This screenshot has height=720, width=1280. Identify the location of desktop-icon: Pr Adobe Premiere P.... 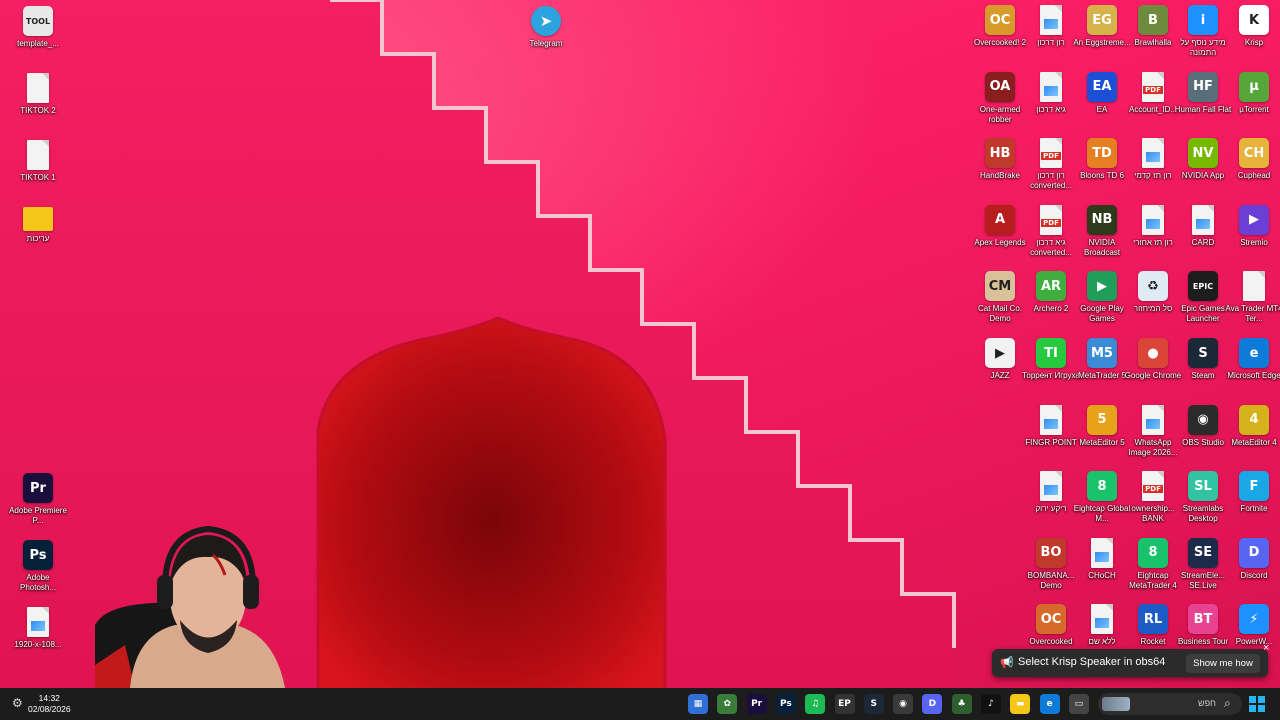
(38, 499).